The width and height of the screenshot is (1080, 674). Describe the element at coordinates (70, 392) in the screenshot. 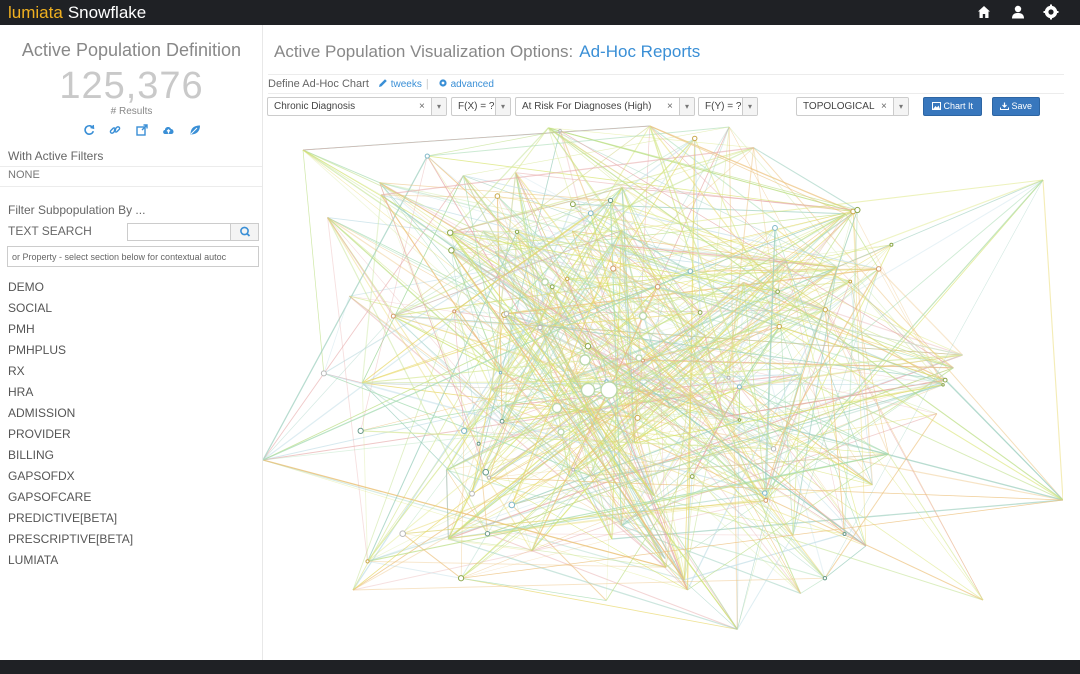

I see `category-item: HRA` at that location.